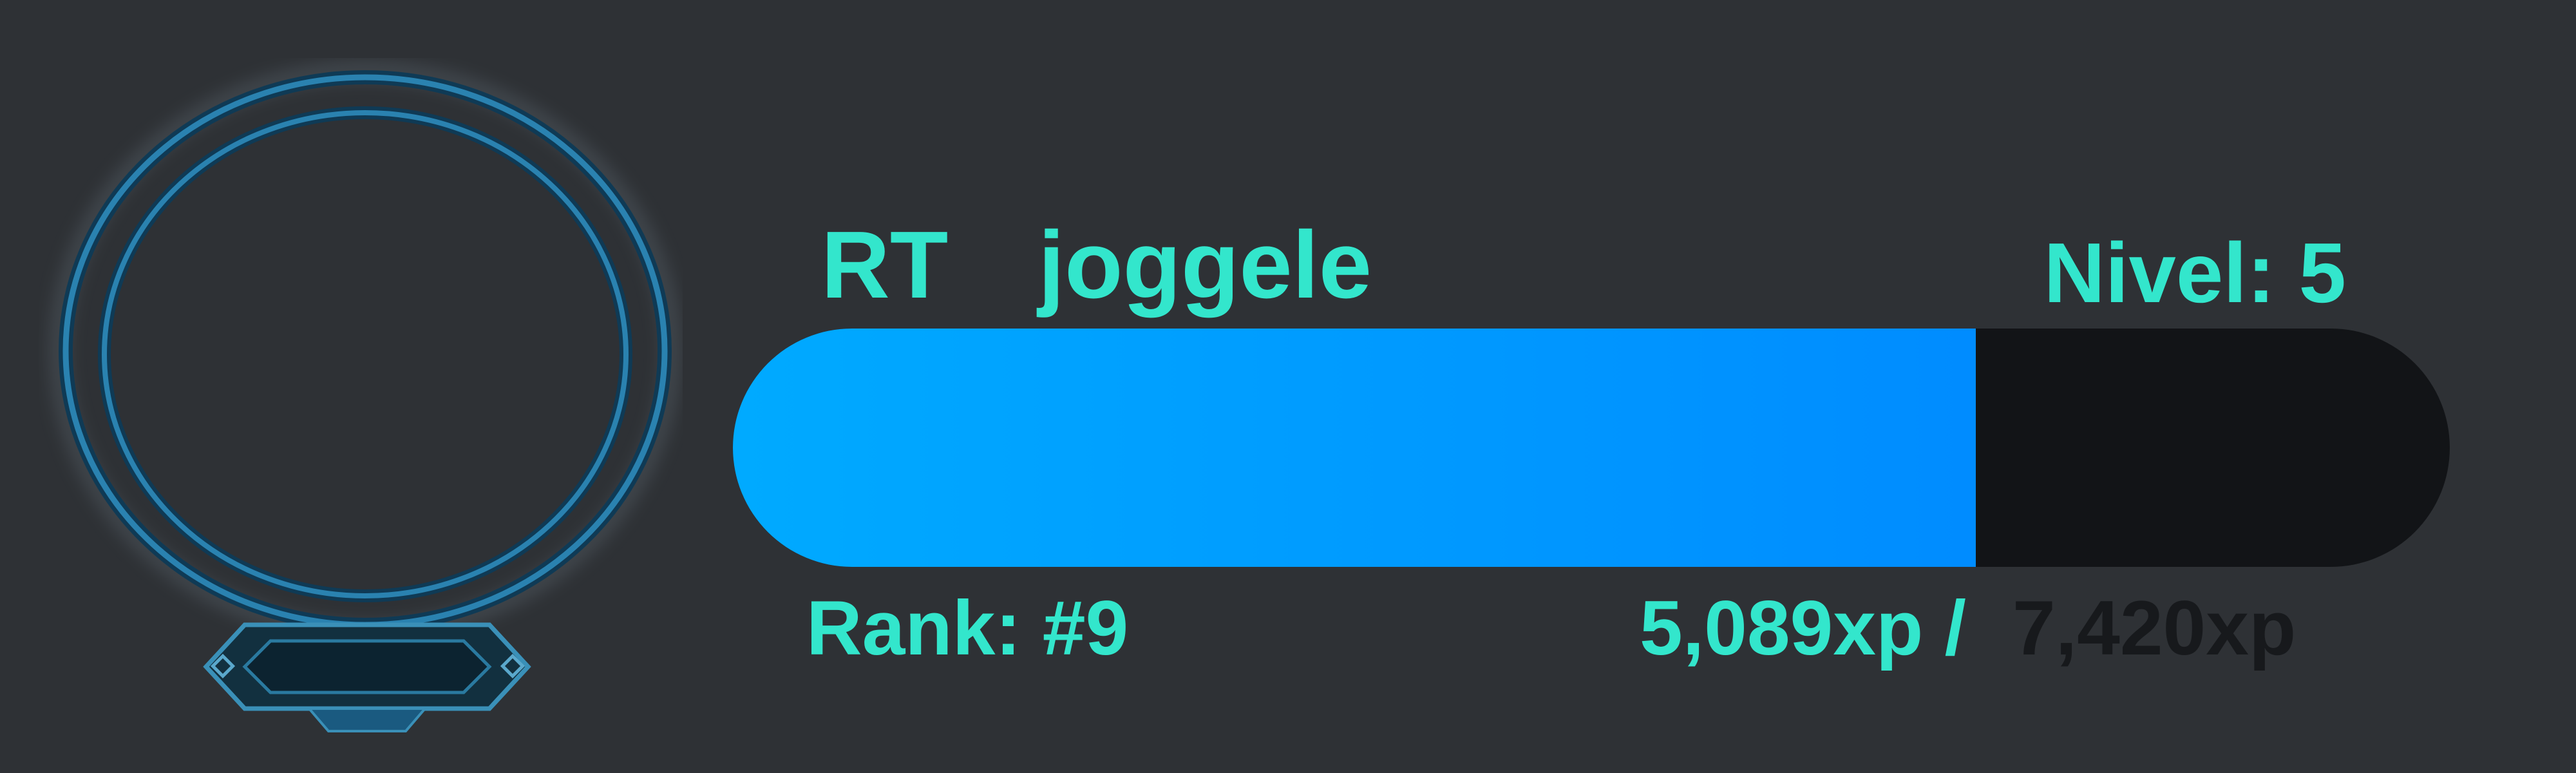 This screenshot has height=773, width=2576. Describe the element at coordinates (1205, 265) in the screenshot. I see `username: joggele` at that location.